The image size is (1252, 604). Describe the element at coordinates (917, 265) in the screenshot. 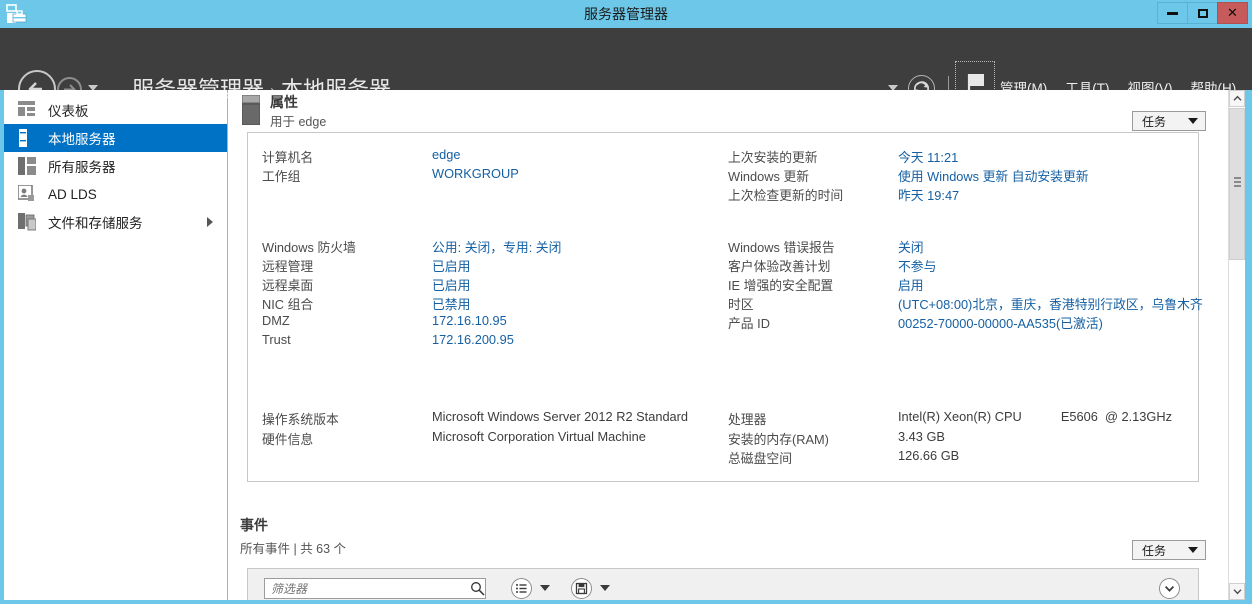

I see `property-value-ceip: 不参与` at that location.